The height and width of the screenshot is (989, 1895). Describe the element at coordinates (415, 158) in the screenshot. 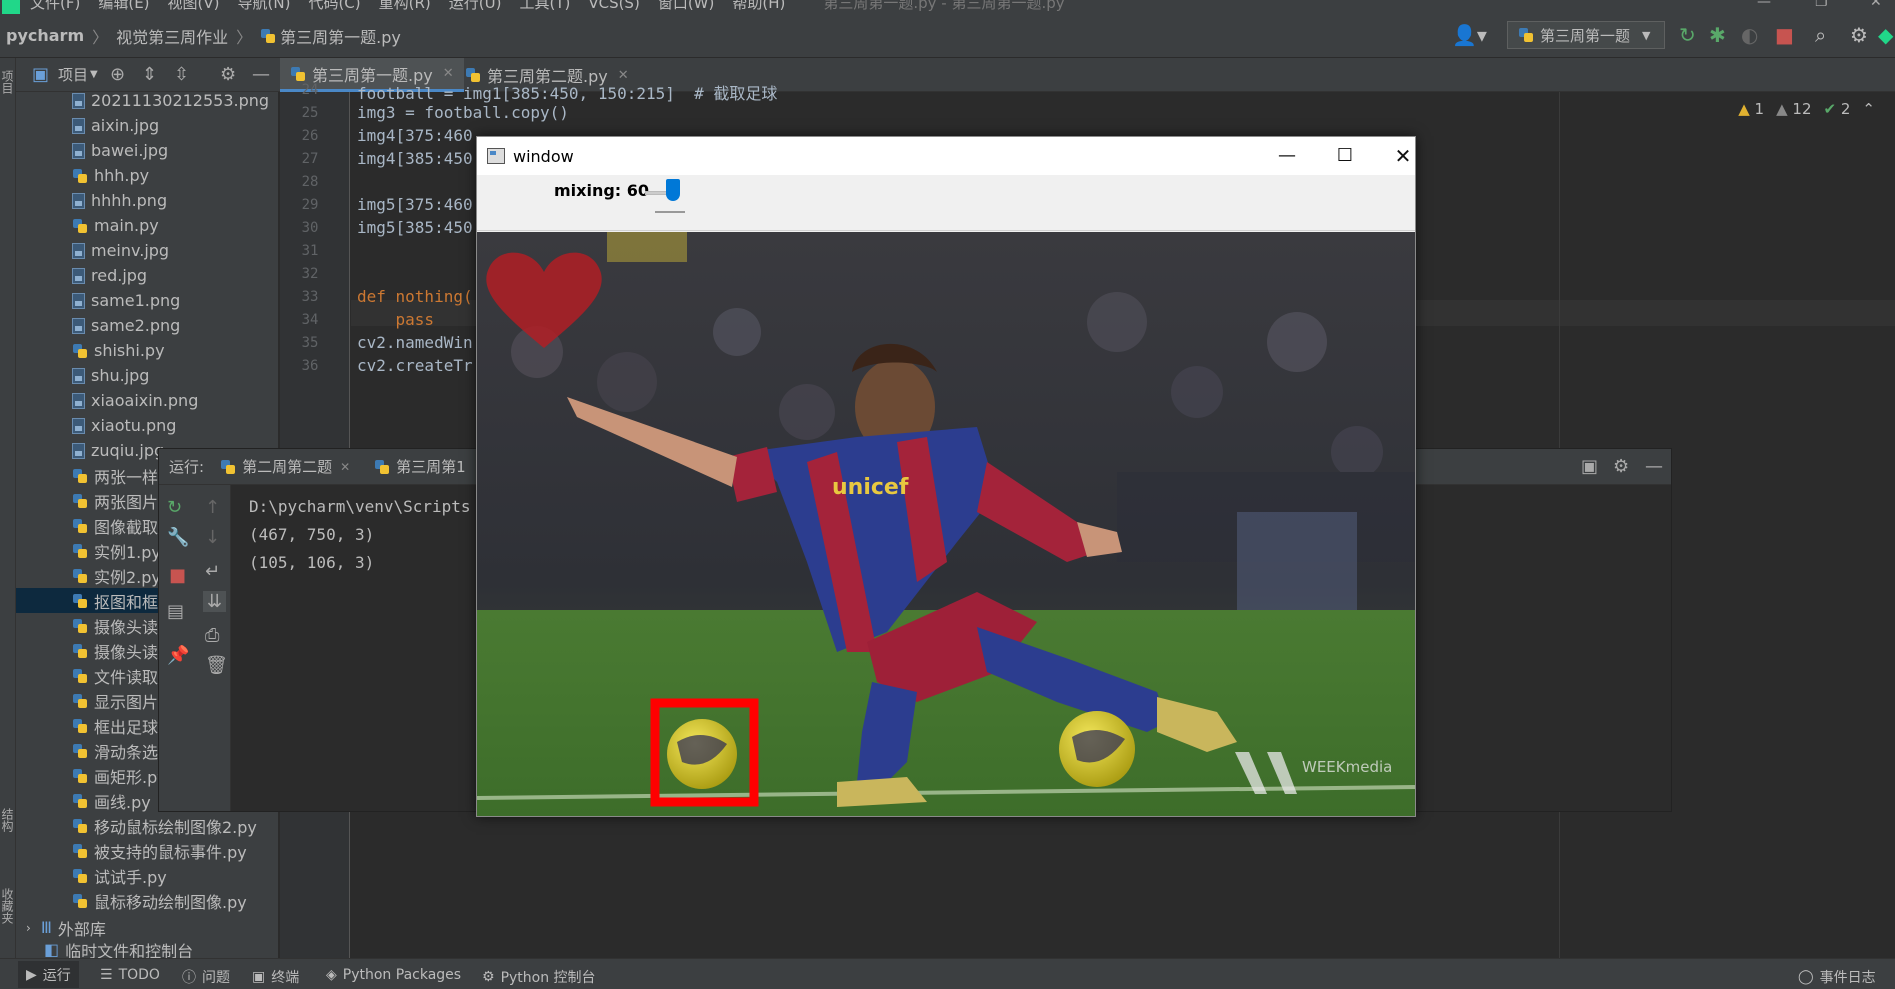

I see `code-line: img4[385:450` at that location.